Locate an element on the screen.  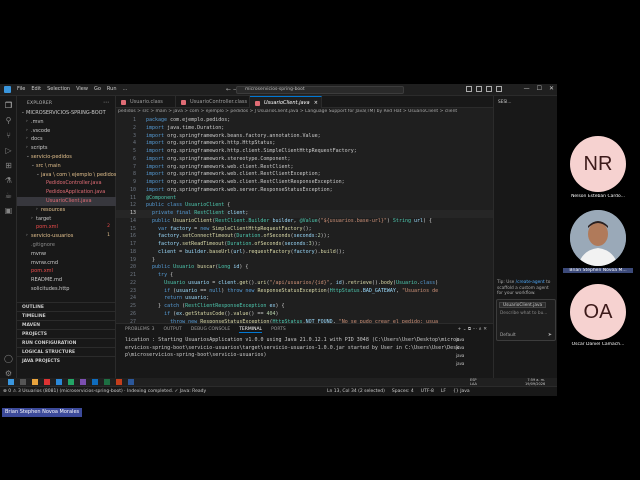
panel-actions: + ⌄ ⧉ ⋯ ∧ ✕ is located at coordinates (472, 329).